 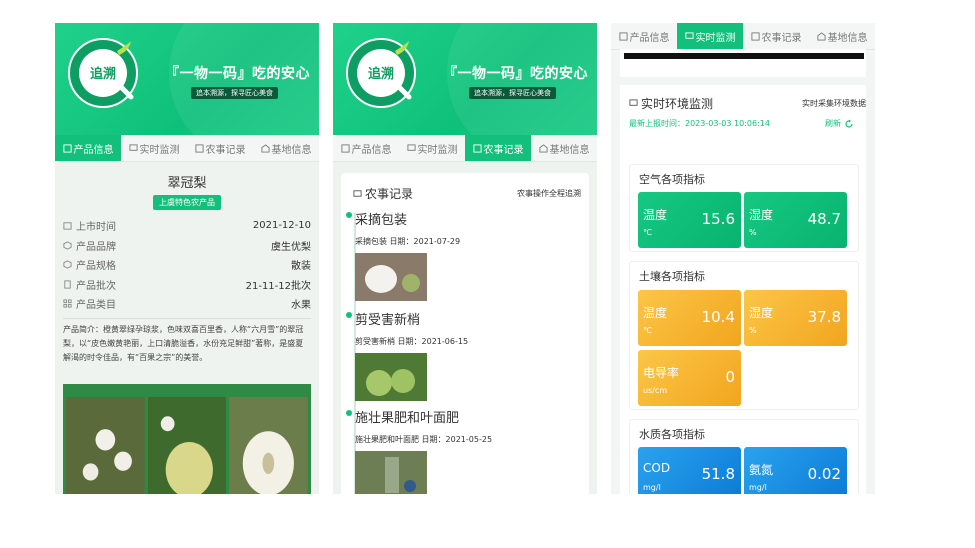 I want to click on info-row: 产品规格 散装, so click(x=187, y=265).